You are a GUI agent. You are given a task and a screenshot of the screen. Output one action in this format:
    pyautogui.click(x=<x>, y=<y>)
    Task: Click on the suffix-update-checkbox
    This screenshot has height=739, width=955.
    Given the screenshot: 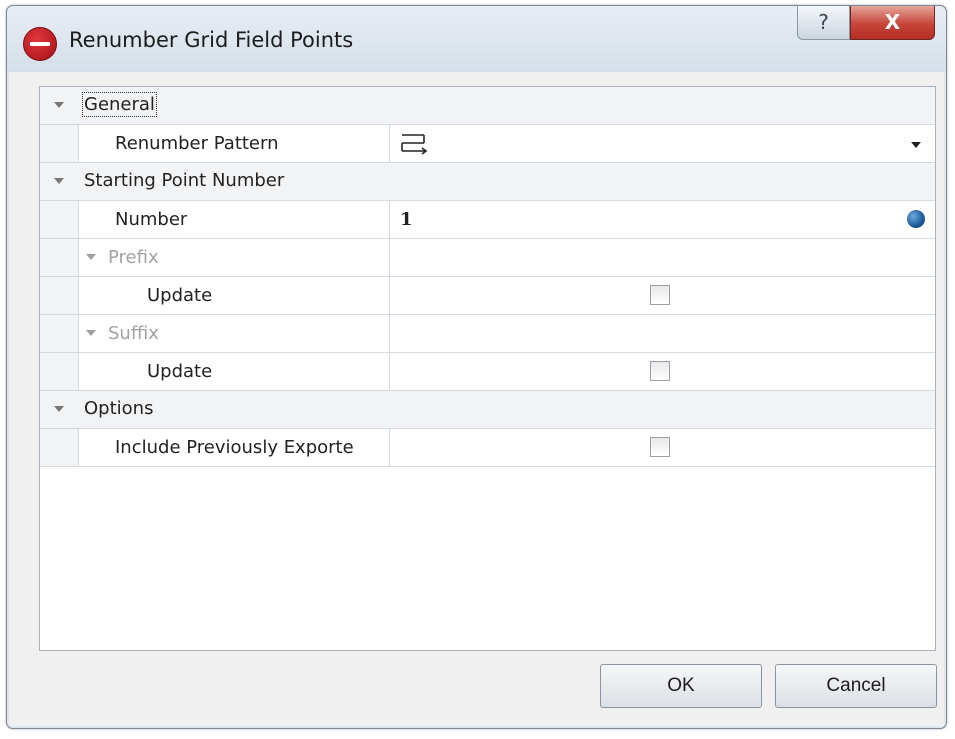 What is the action you would take?
    pyautogui.click(x=660, y=371)
    